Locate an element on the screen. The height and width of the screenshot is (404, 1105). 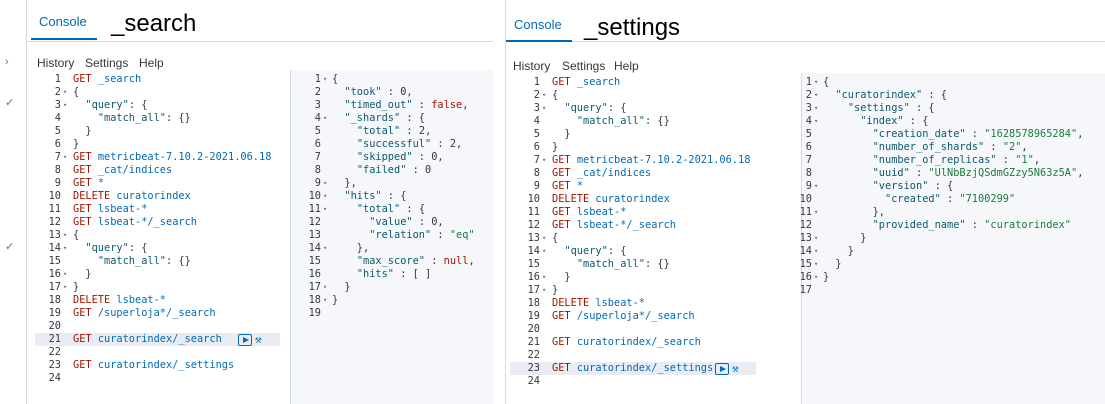
code-line: "version" : { is located at coordinates (913, 186).